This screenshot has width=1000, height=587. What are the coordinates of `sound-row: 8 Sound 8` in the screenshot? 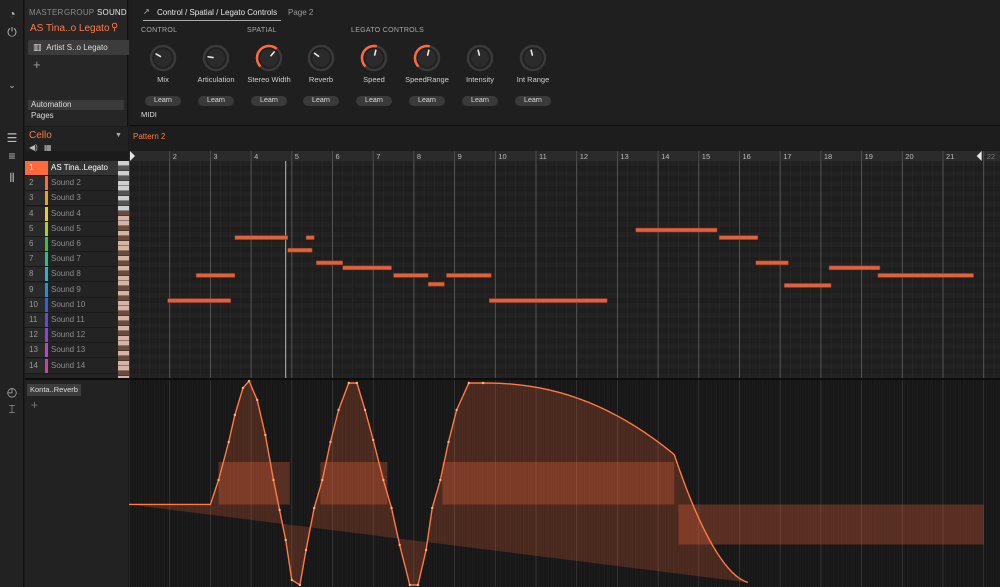 It's located at (71, 275).